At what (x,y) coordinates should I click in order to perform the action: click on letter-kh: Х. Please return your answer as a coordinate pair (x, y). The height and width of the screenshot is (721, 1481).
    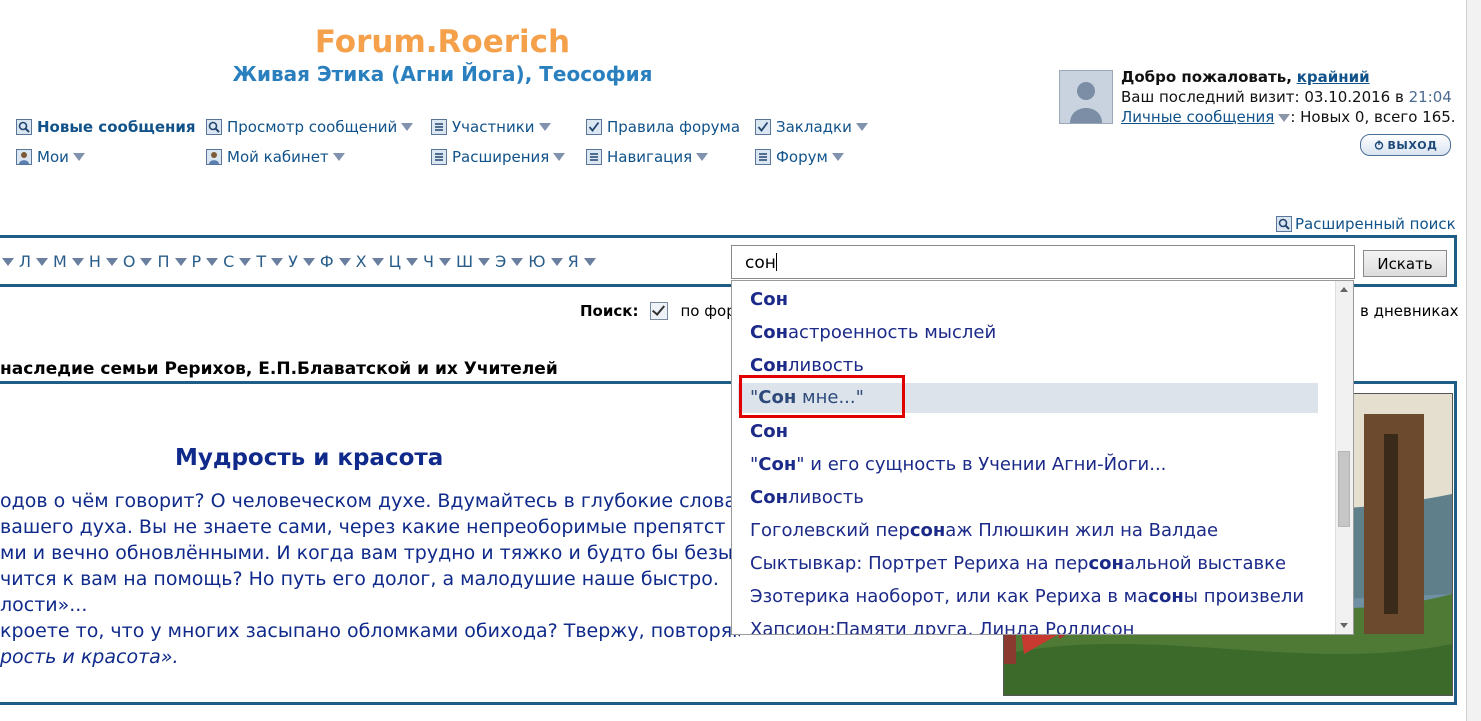
    Looking at the image, I should click on (361, 261).